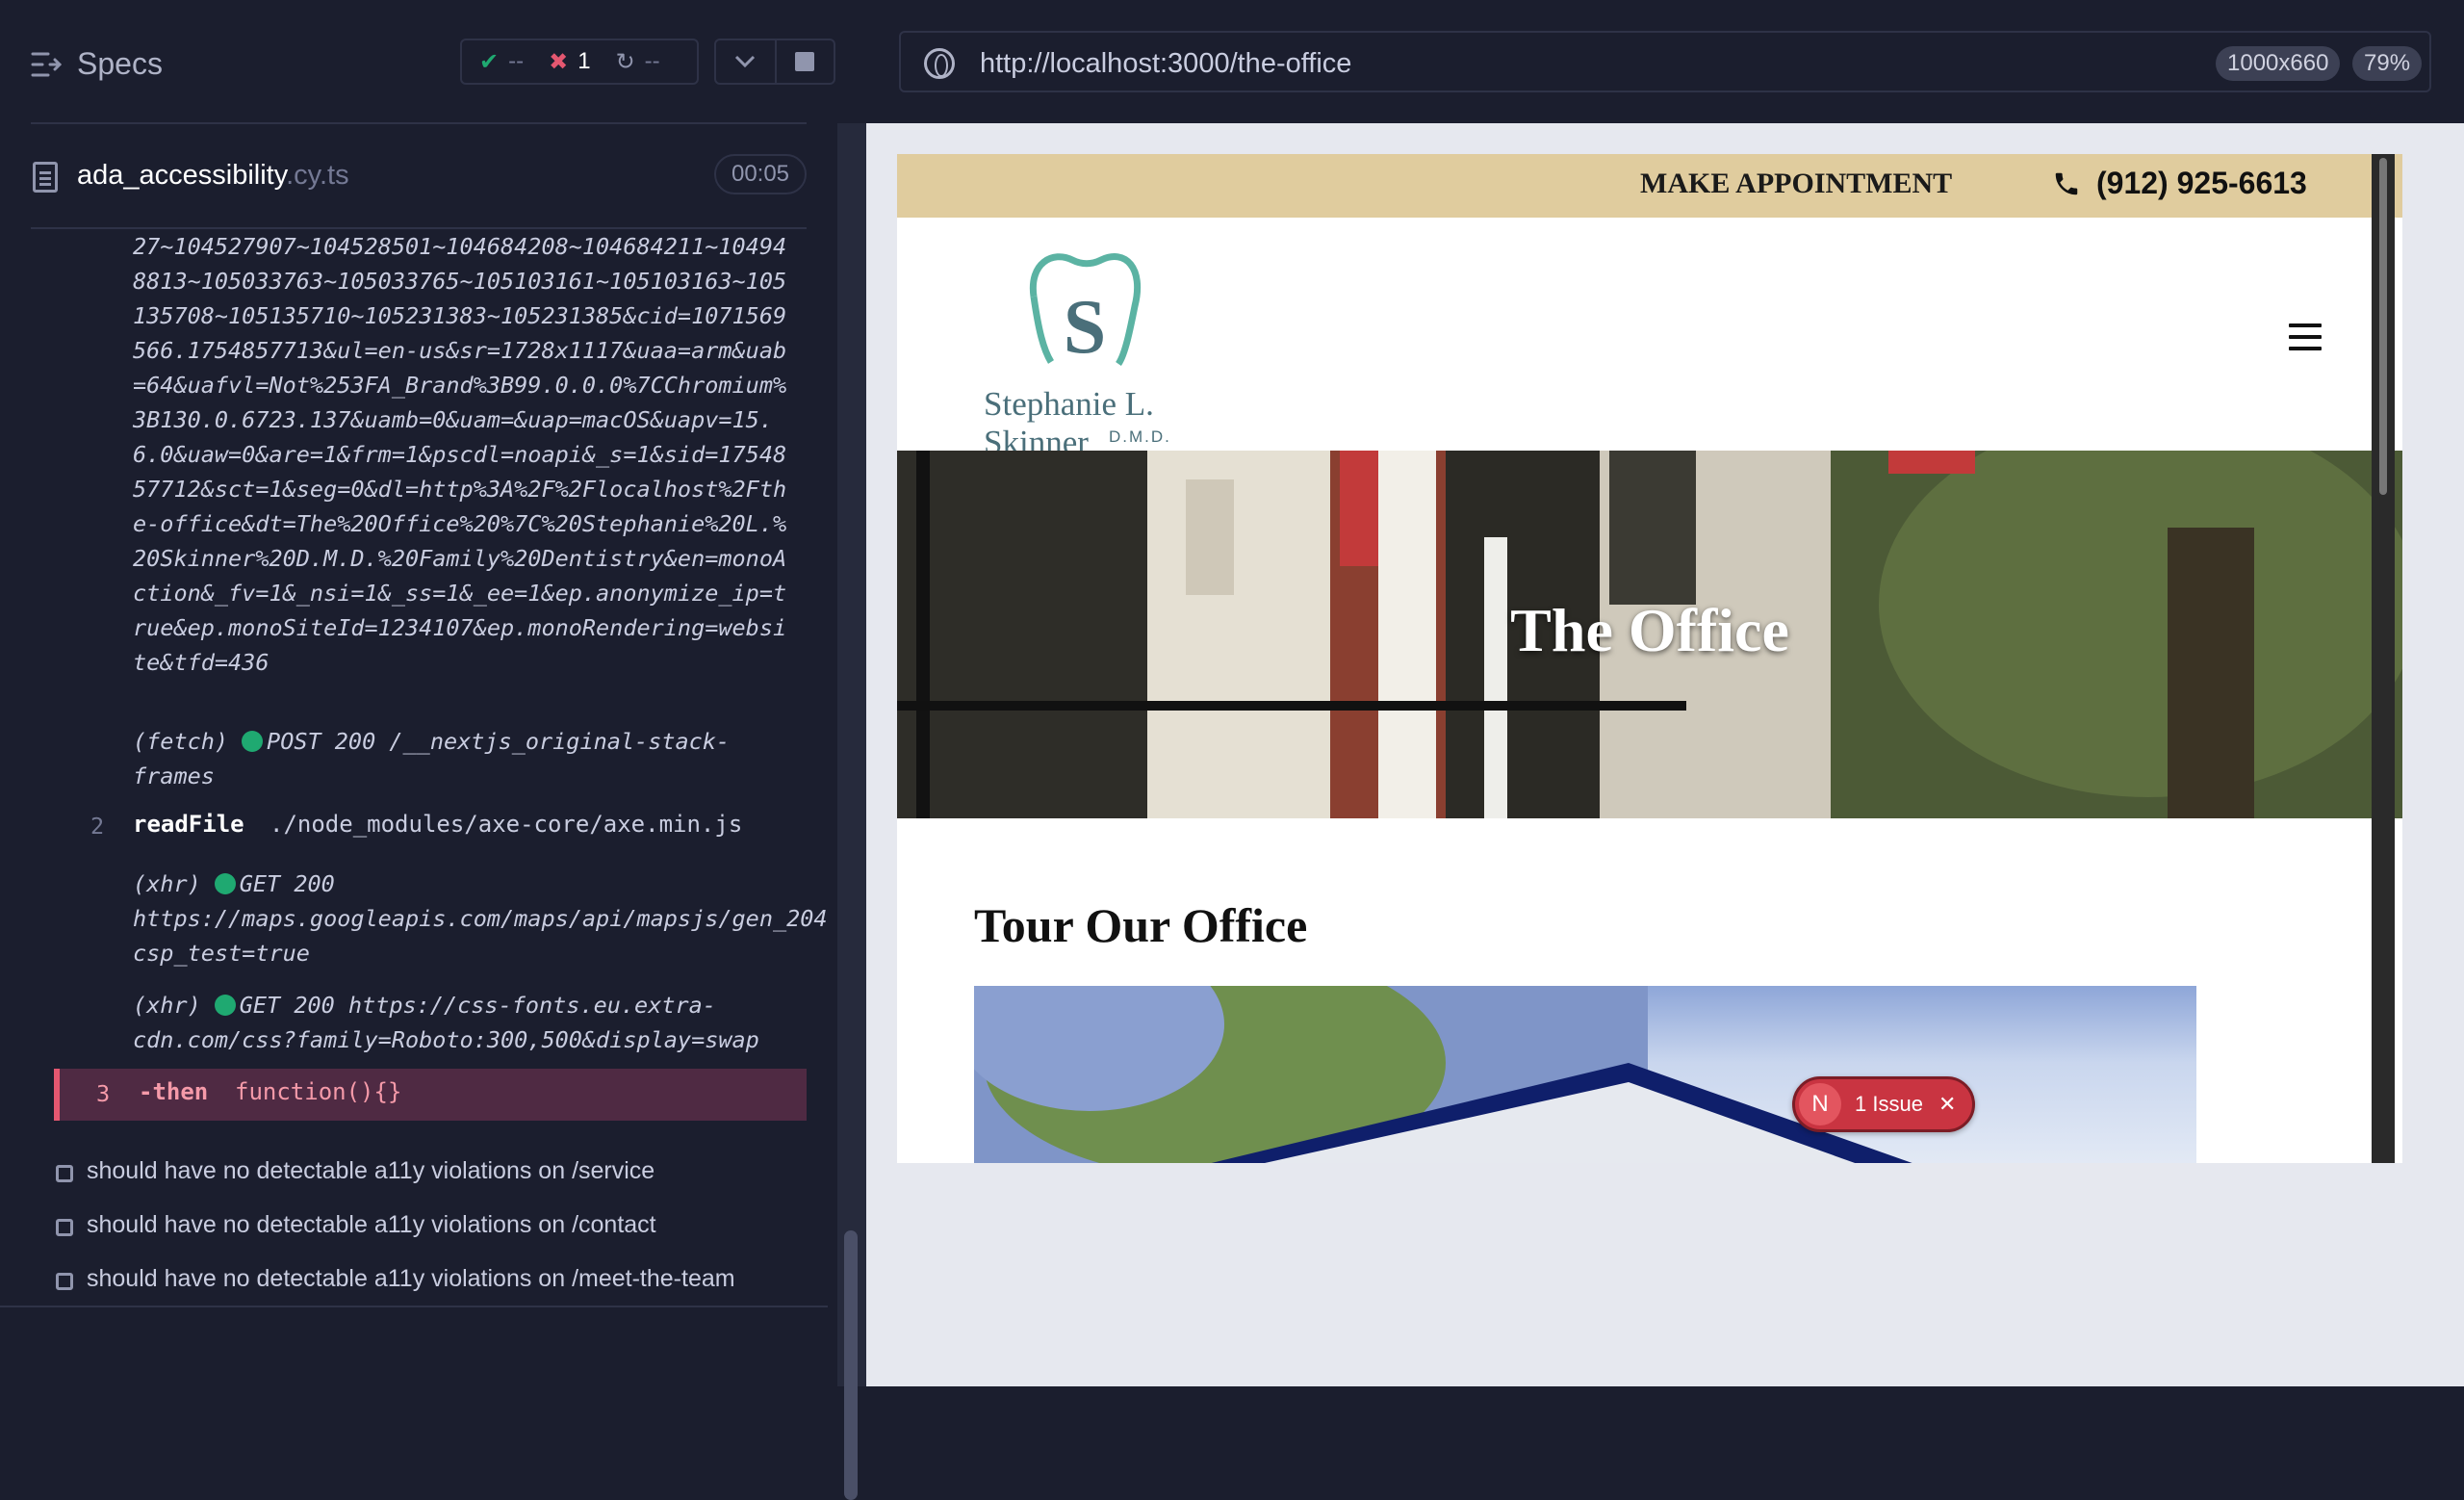 The width and height of the screenshot is (2464, 1500). Describe the element at coordinates (1820, 1104) in the screenshot. I see `nextjs-logo-icon: N` at that location.